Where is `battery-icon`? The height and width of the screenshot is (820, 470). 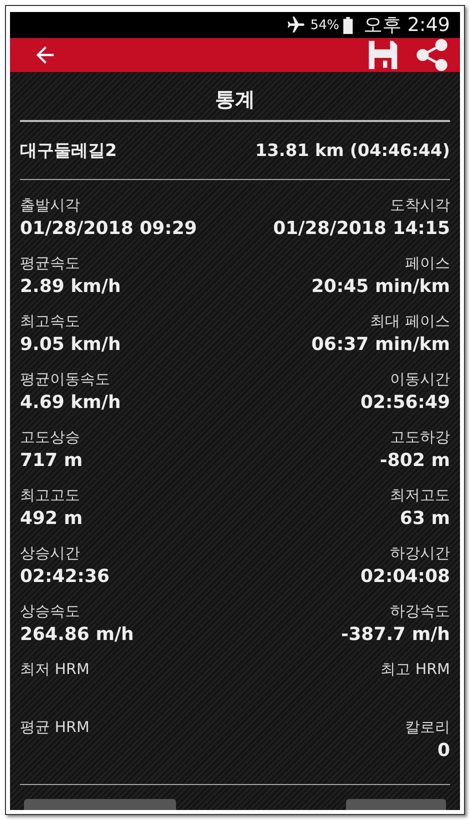 battery-icon is located at coordinates (348, 25).